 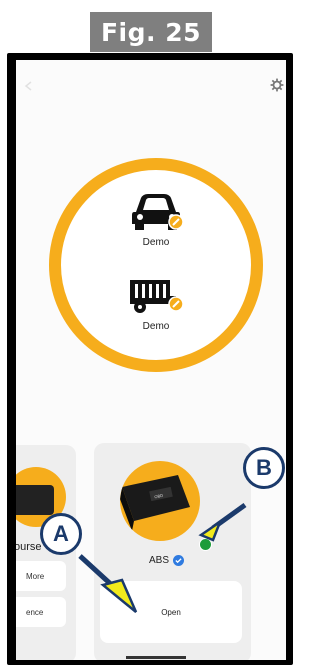 I want to click on device-button: ence, so click(x=41, y=612).